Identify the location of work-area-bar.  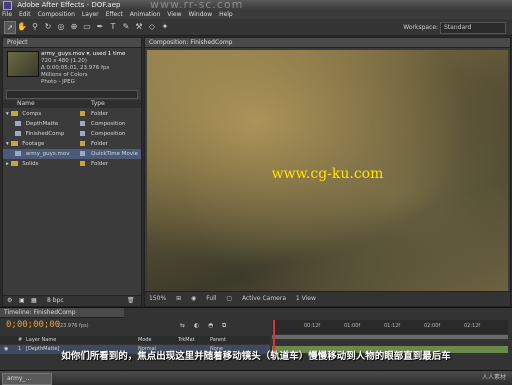
(390, 337).